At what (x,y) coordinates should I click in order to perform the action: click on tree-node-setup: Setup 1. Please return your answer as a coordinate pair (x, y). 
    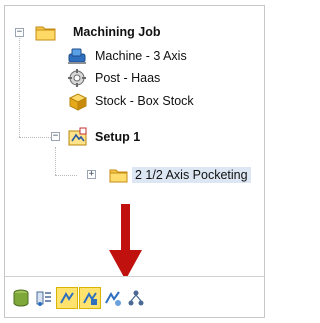
    Looking at the image, I should click on (103, 137).